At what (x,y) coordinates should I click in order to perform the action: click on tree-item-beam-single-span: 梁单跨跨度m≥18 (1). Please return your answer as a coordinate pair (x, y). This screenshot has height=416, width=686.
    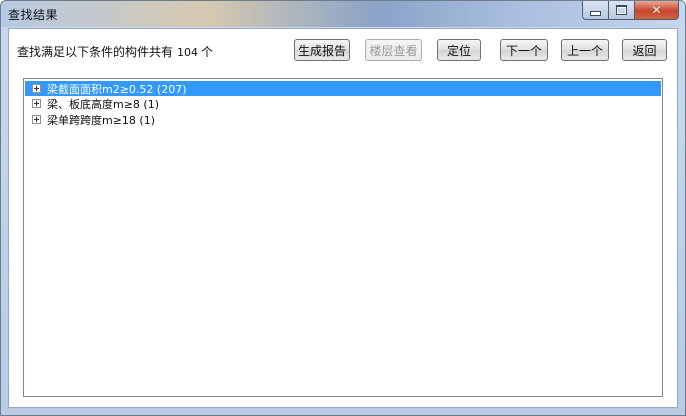
    Looking at the image, I should click on (90, 119).